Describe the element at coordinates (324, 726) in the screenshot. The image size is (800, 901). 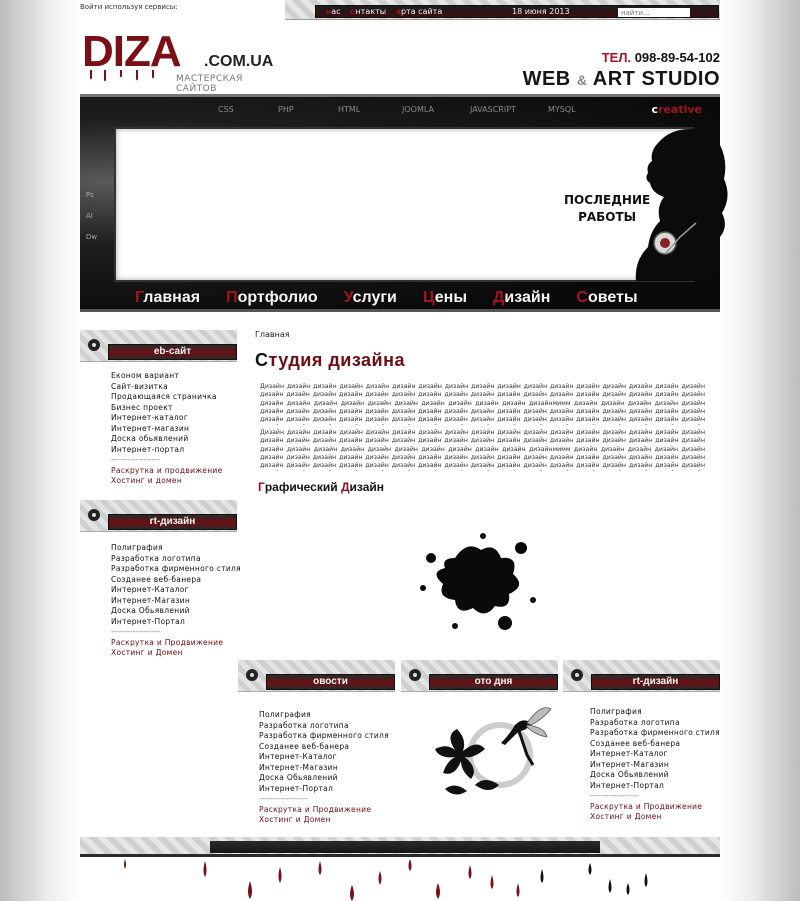
I see `news-item: Разработка логотипа` at that location.